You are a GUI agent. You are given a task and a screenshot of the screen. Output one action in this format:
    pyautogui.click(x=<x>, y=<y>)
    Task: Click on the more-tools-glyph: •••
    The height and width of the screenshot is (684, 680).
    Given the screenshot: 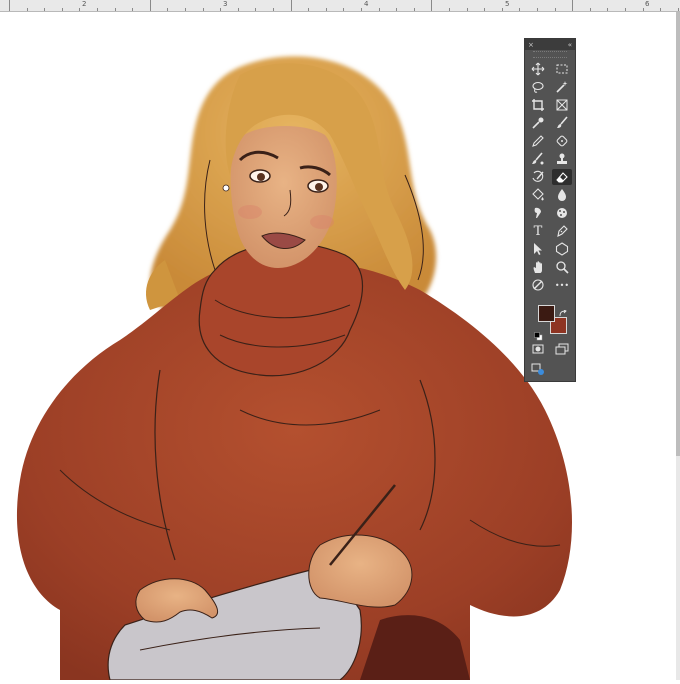 What is the action you would take?
    pyautogui.click(x=562, y=285)
    